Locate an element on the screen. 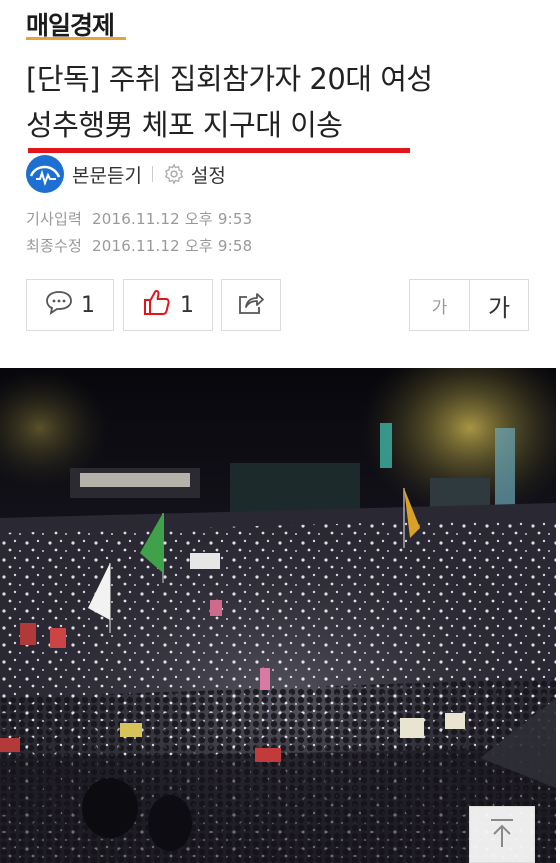 The width and height of the screenshot is (560, 863). input-time: 2016.11.12 오후 9:53 is located at coordinates (172, 219).